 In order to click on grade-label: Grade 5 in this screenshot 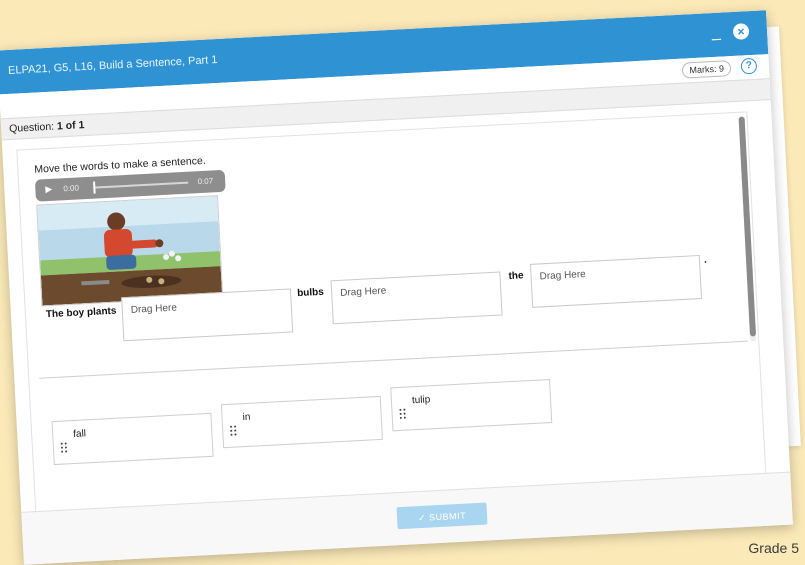, I will do `click(773, 548)`.